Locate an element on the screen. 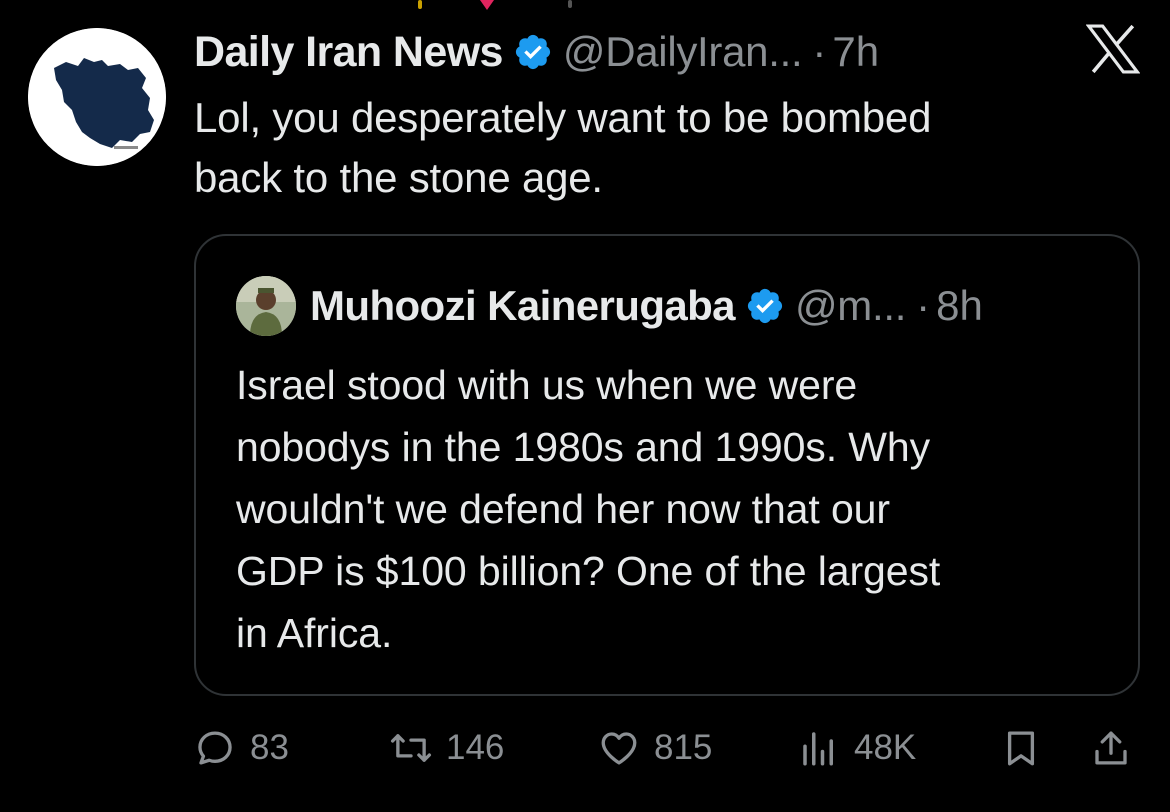  retweet-count: 146 is located at coordinates (475, 747).